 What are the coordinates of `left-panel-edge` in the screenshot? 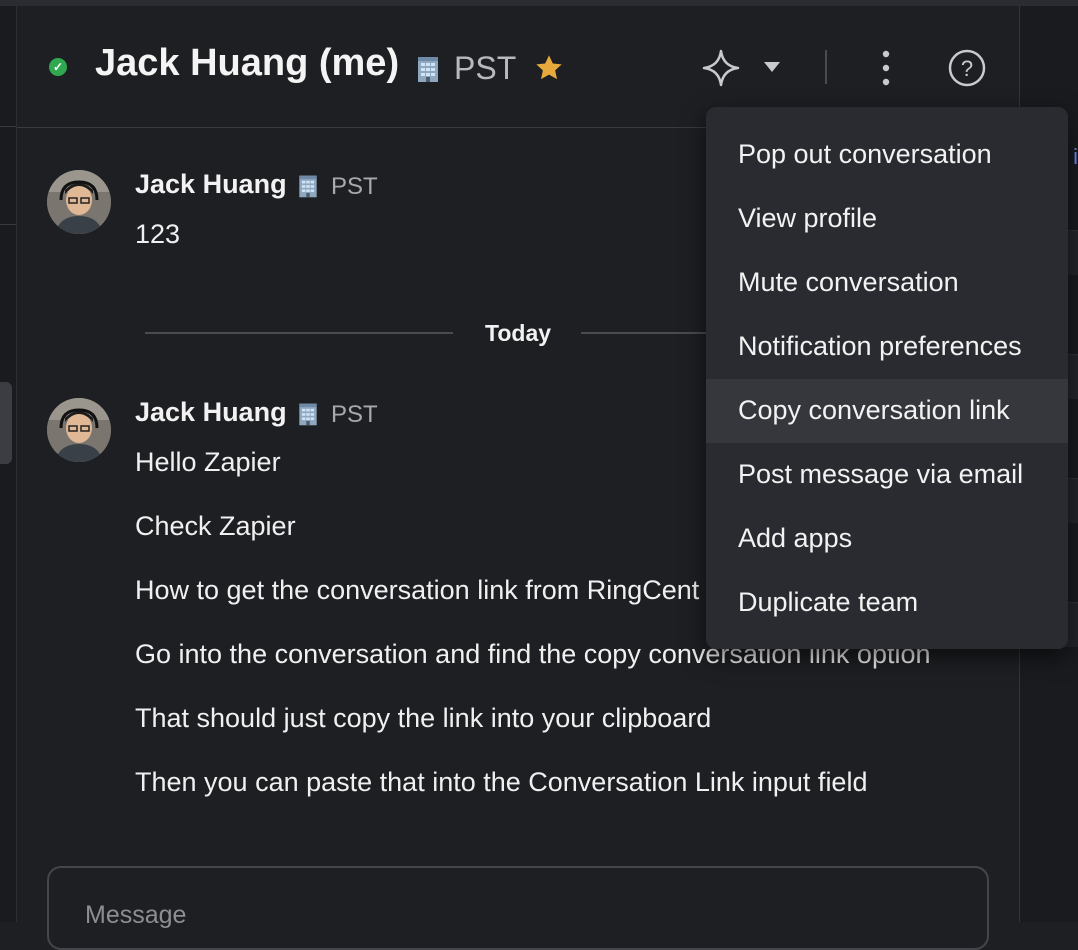 It's located at (8, 464).